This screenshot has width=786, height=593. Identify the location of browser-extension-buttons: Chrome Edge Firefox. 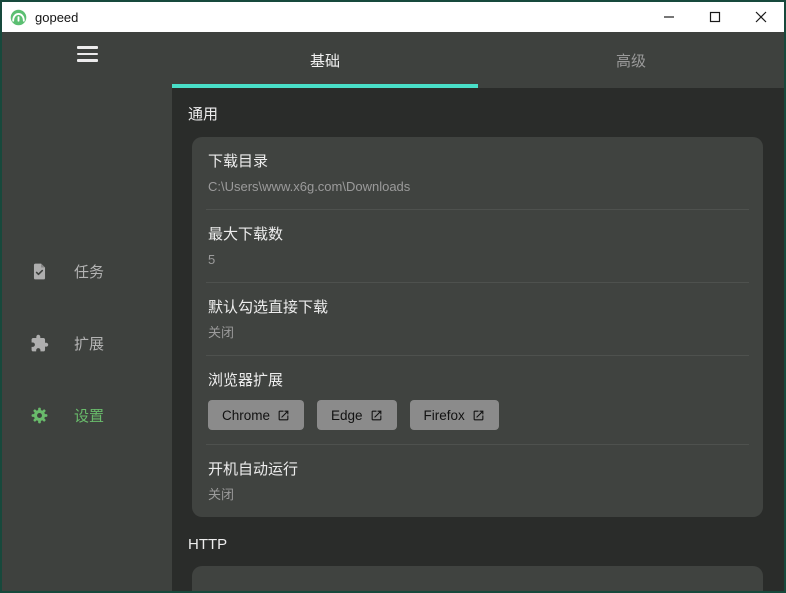
(477, 415).